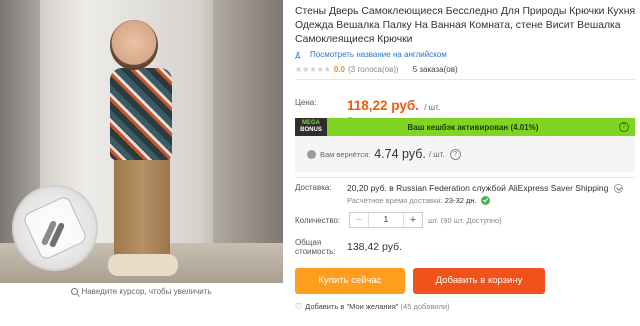  Describe the element at coordinates (383, 105) in the screenshot. I see `price-value: 118,22 руб.` at that location.